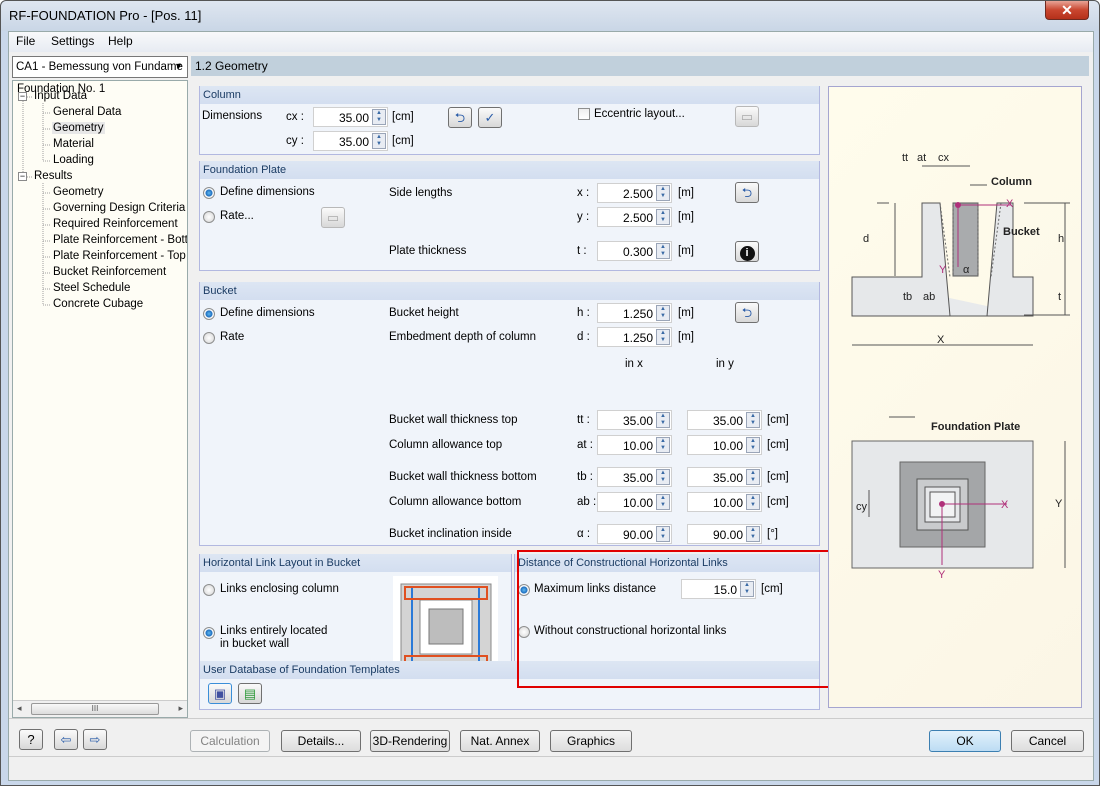 Image resolution: width=1100 pixels, height=786 pixels. Describe the element at coordinates (53, 176) in the screenshot. I see `tree-results: Results` at that location.